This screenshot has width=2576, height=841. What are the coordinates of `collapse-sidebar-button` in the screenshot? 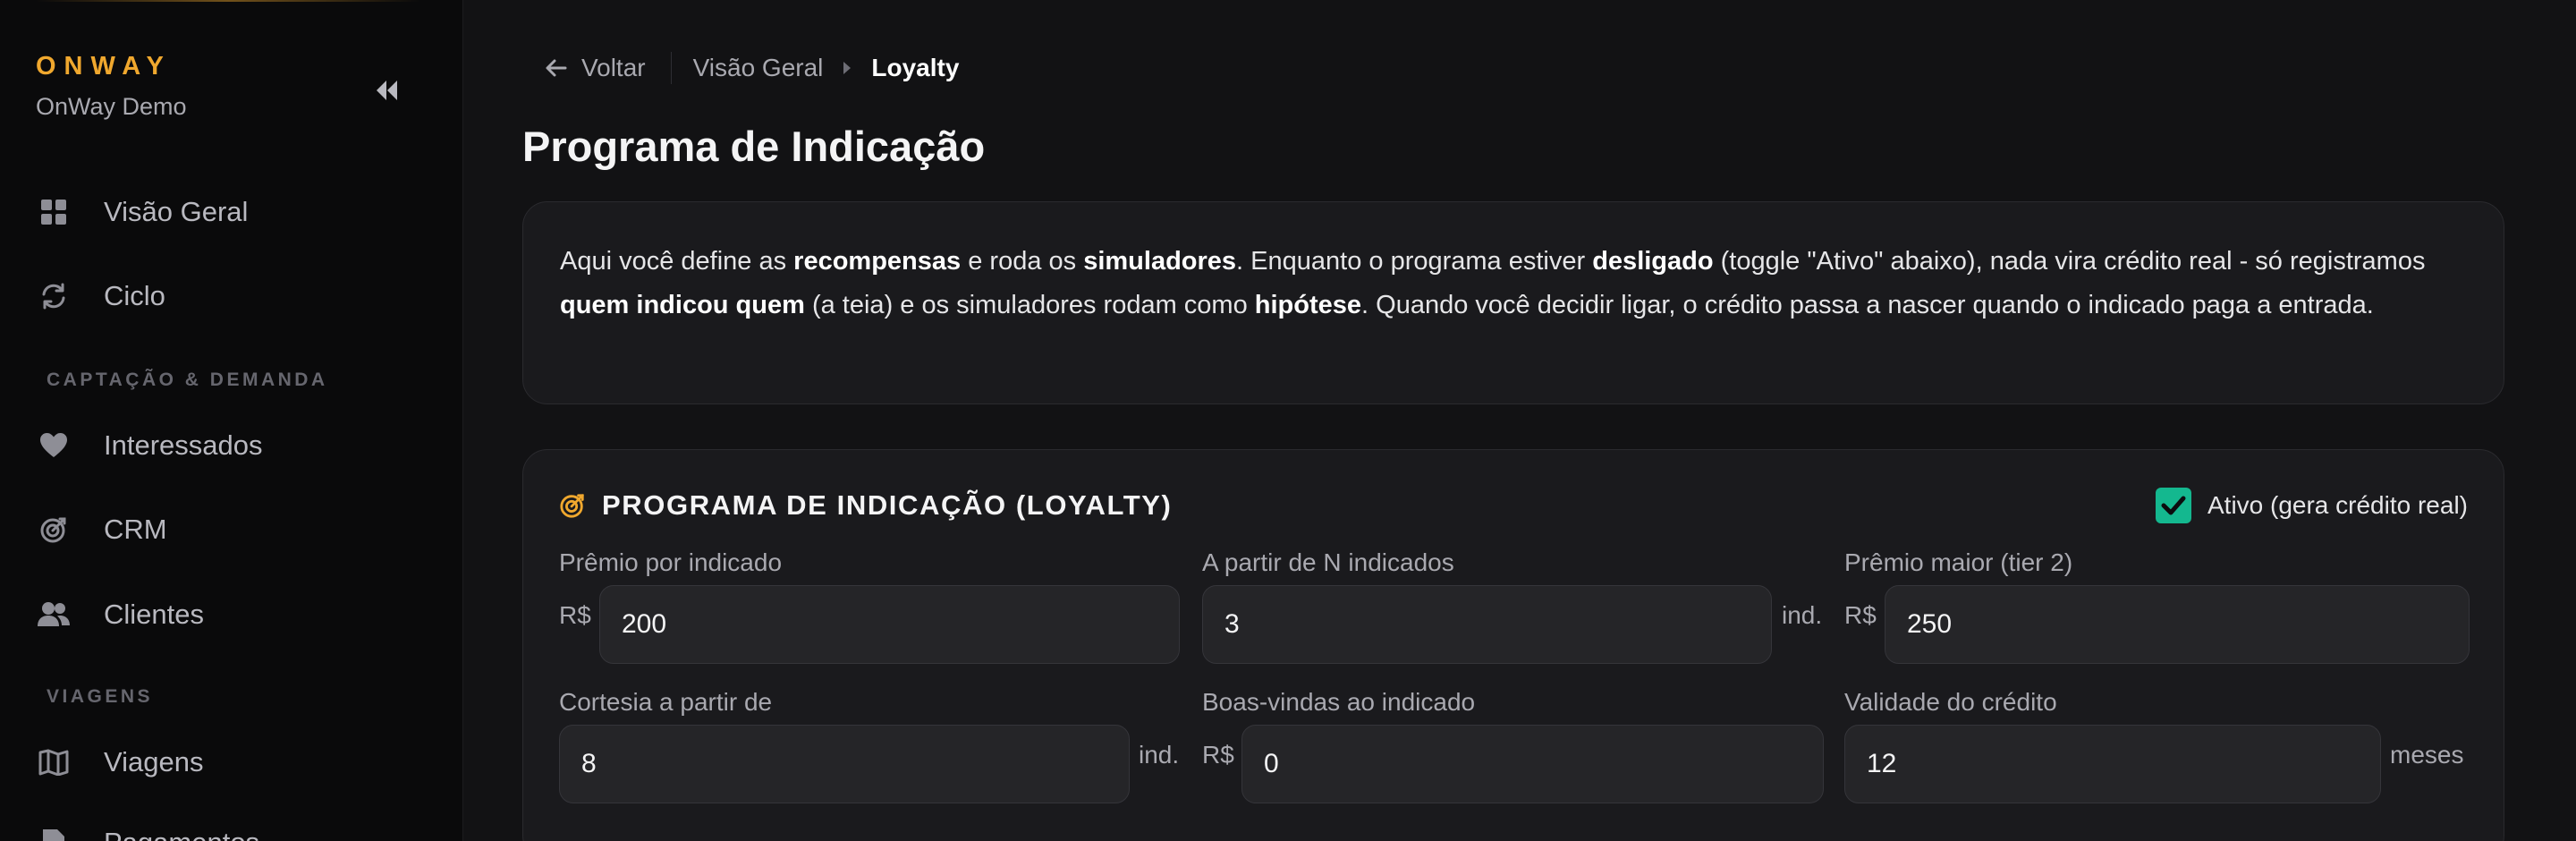 It's located at (387, 90).